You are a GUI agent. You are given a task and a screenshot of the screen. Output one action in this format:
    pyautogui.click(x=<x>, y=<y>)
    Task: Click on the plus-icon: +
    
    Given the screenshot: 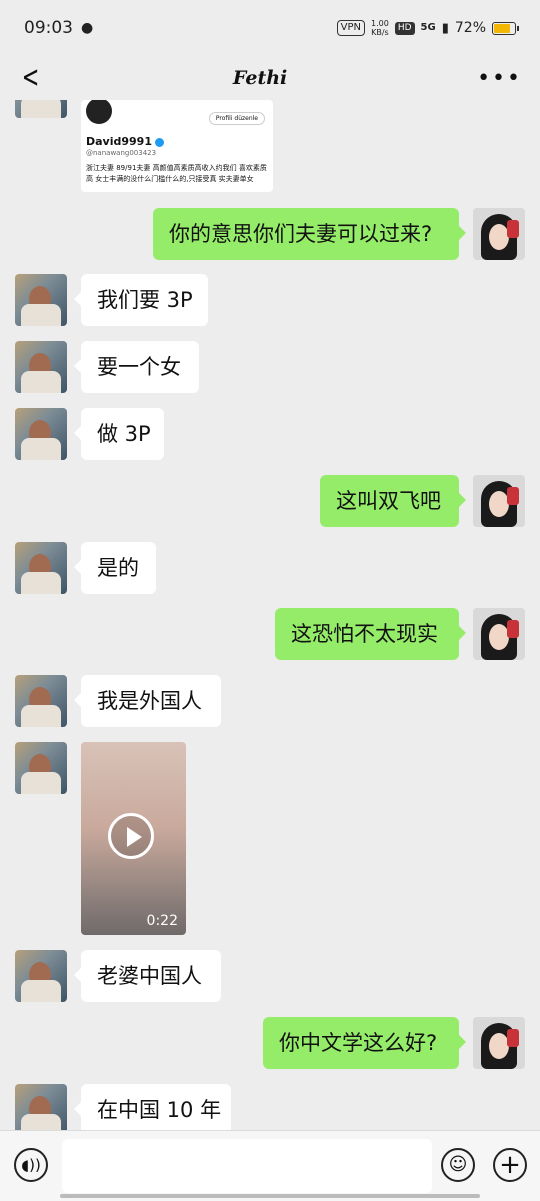 What is the action you would take?
    pyautogui.click(x=510, y=1165)
    